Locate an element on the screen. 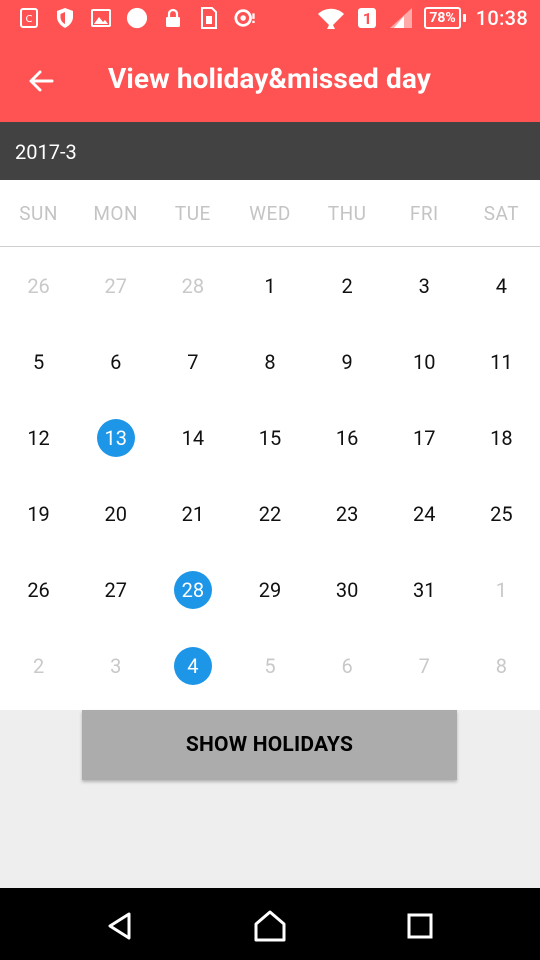 This screenshot has width=540, height=960. day-number: 3 is located at coordinates (424, 286).